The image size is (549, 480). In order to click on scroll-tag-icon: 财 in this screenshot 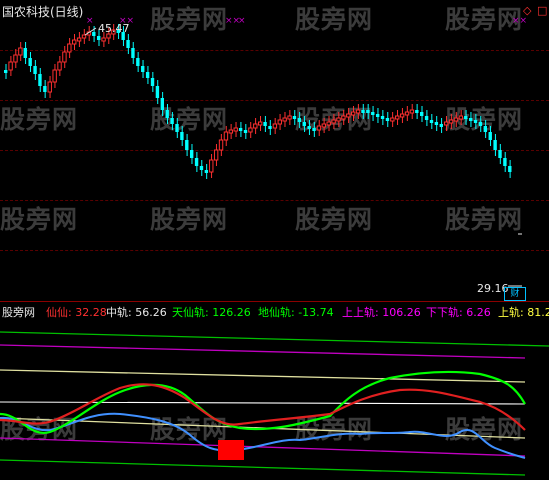, I will do `click(515, 294)`.